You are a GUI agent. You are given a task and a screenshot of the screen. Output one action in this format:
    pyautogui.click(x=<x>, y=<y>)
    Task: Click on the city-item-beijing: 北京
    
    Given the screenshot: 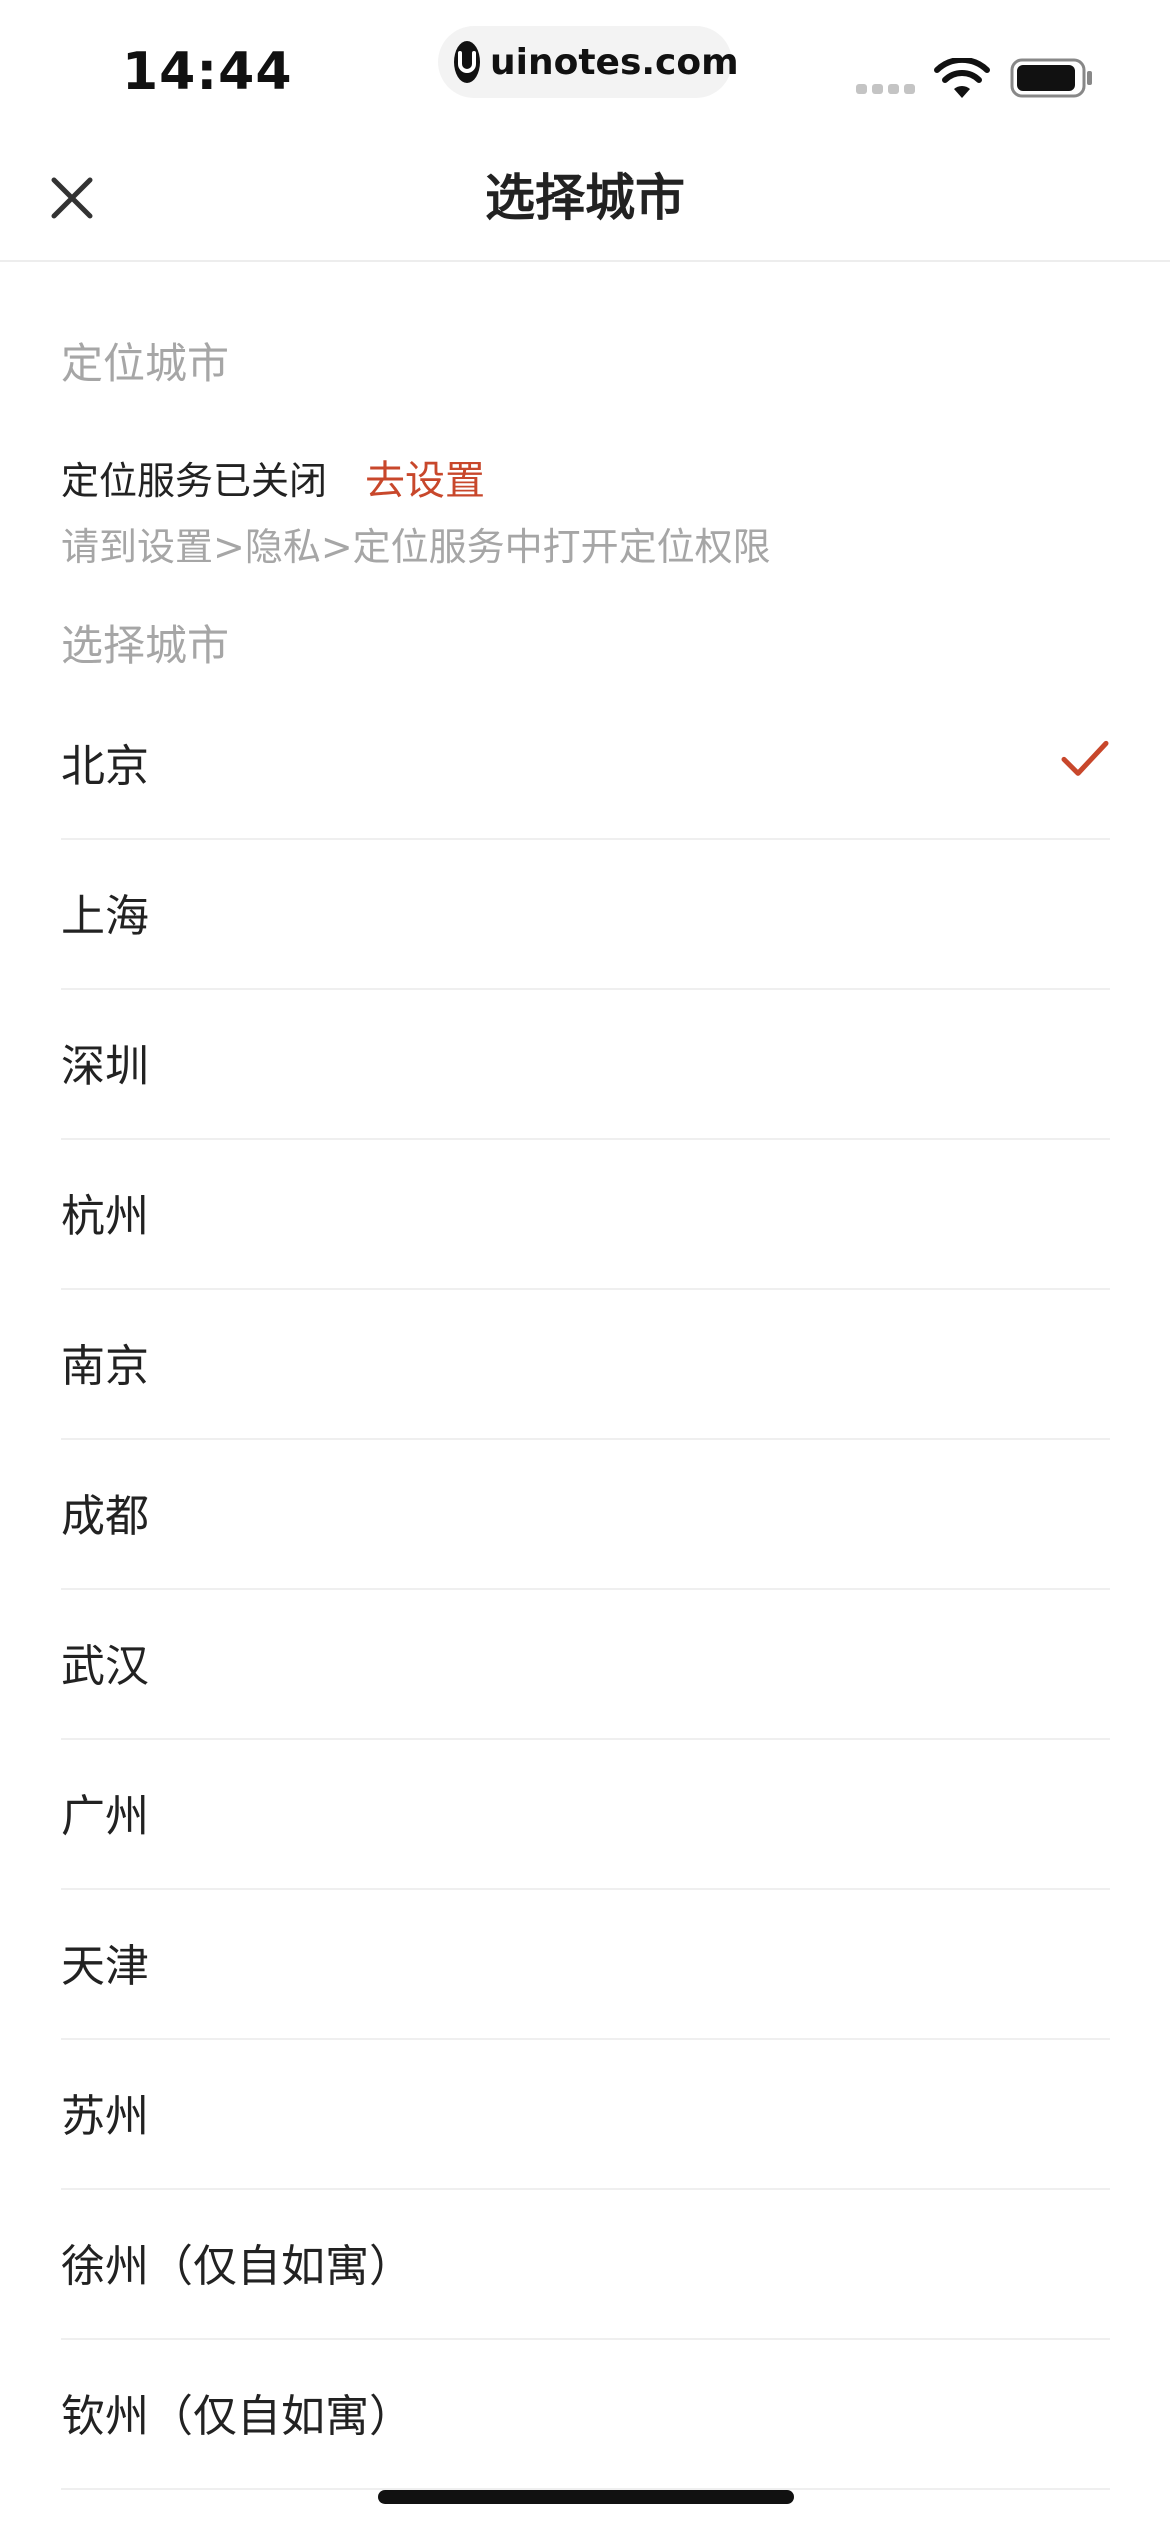 What is the action you would take?
    pyautogui.click(x=585, y=765)
    